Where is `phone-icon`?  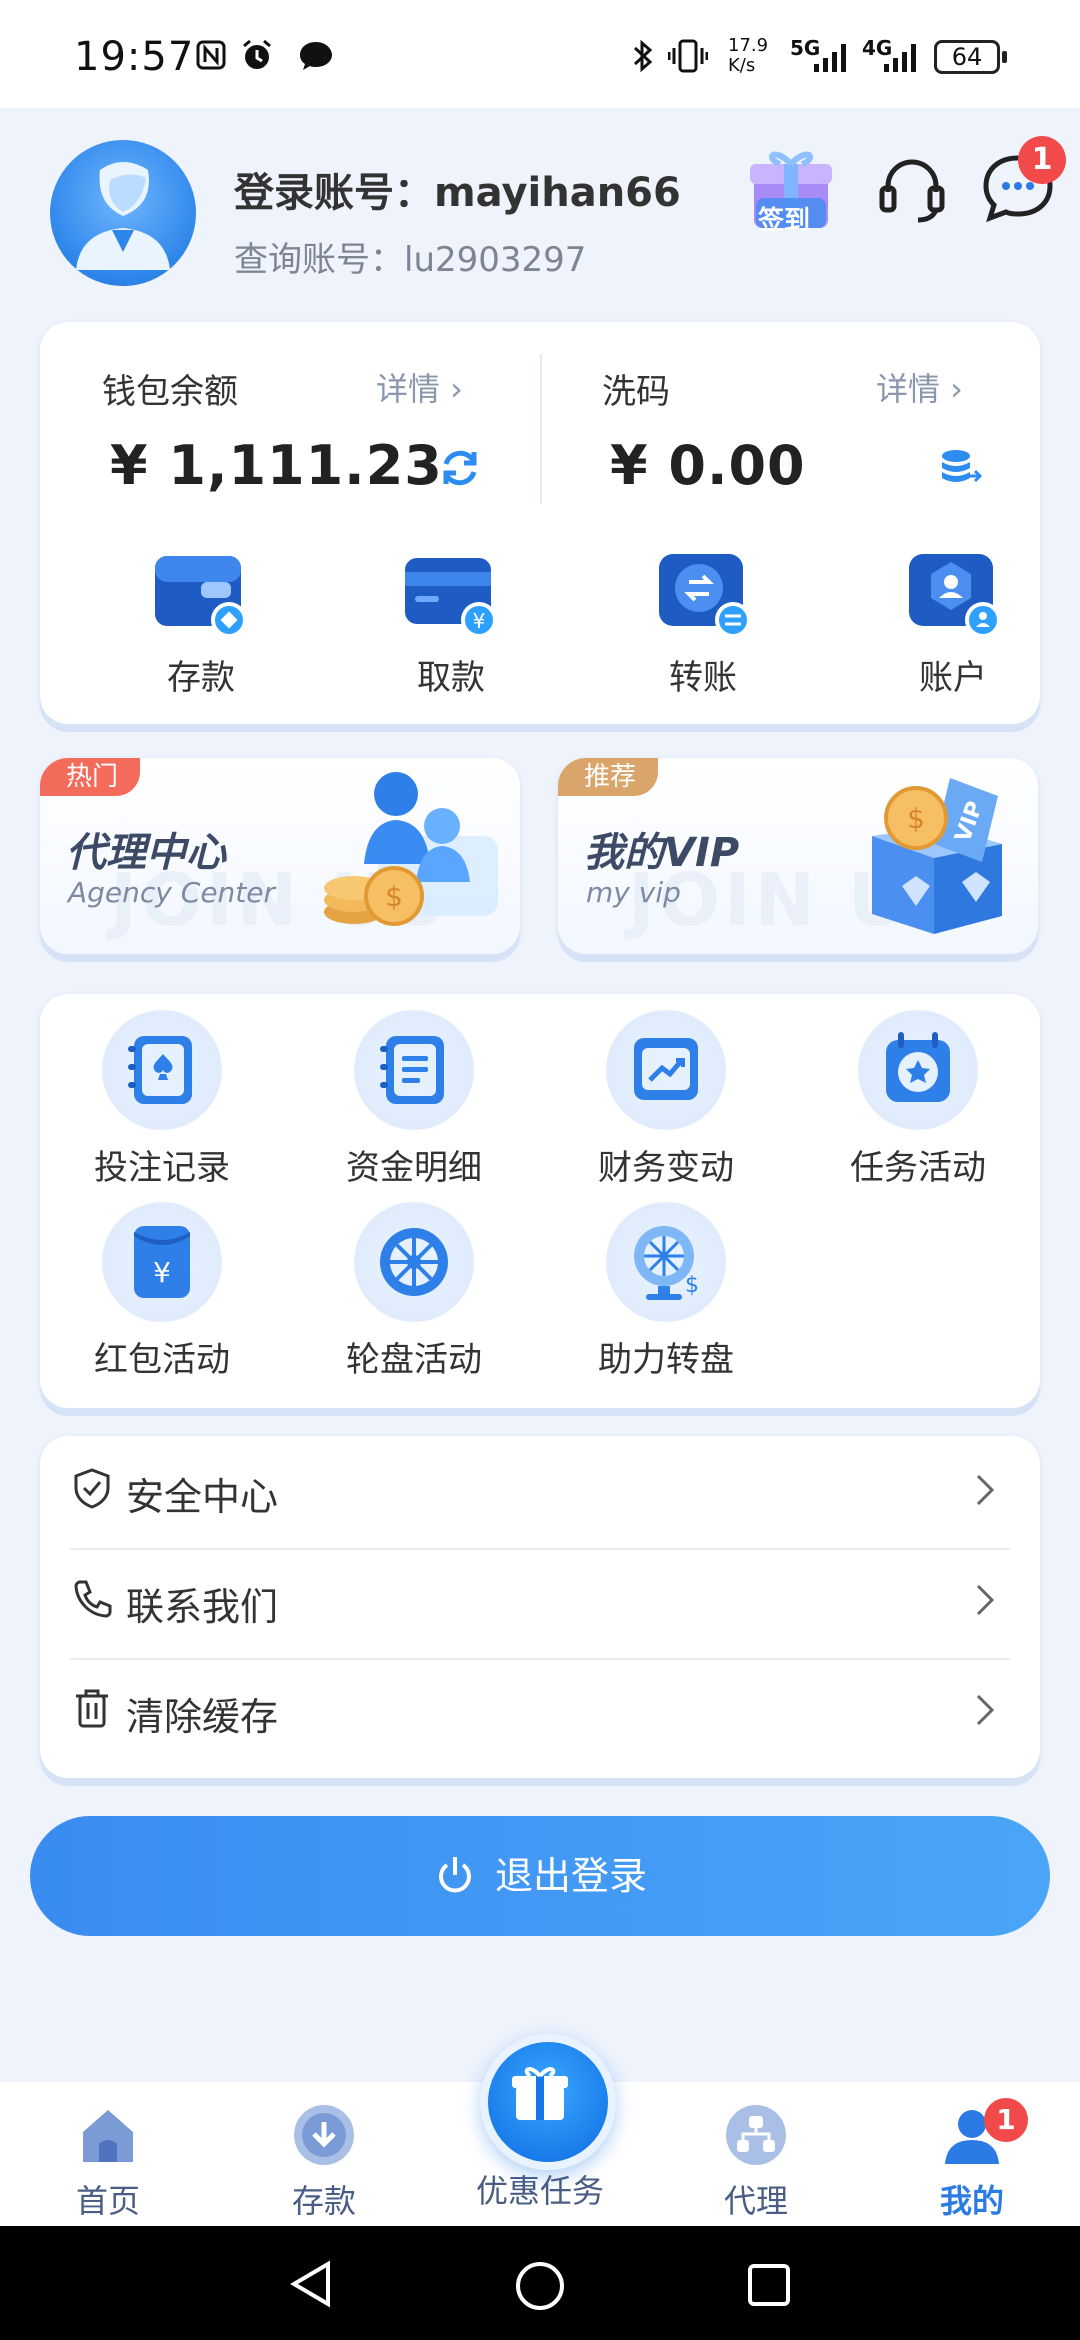
phone-icon is located at coordinates (93, 1599).